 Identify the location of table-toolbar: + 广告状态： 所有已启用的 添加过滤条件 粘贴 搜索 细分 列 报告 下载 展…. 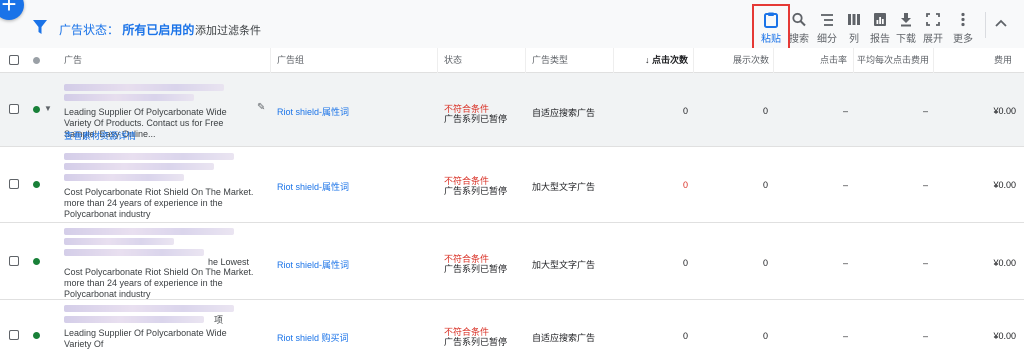
(512, 24).